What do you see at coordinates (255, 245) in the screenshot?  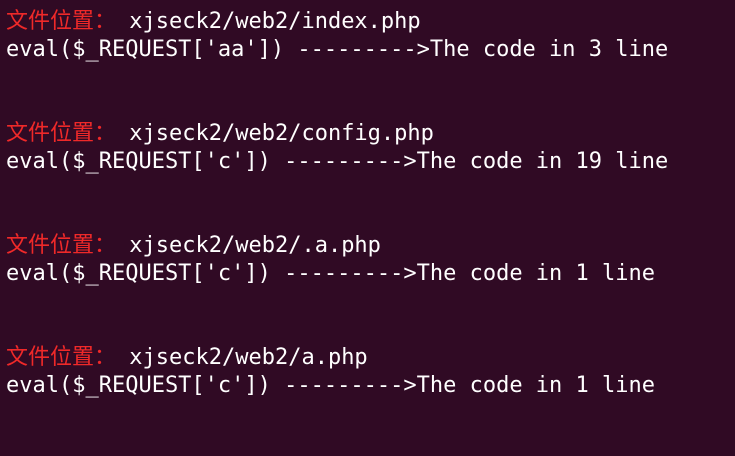 I see `file-path: xjseck2/web2/.a.php` at bounding box center [255, 245].